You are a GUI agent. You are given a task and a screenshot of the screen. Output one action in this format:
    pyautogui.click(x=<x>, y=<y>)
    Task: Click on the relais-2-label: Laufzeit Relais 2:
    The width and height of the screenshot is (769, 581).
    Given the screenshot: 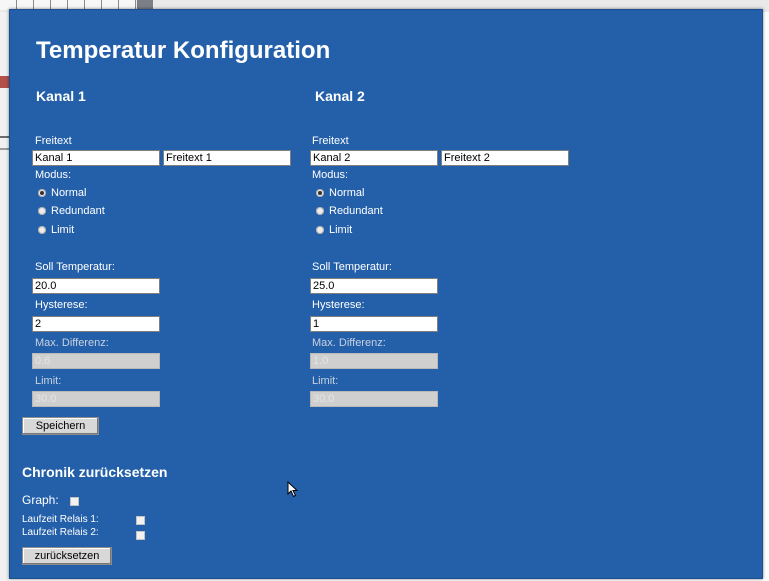 What is the action you would take?
    pyautogui.click(x=60, y=532)
    